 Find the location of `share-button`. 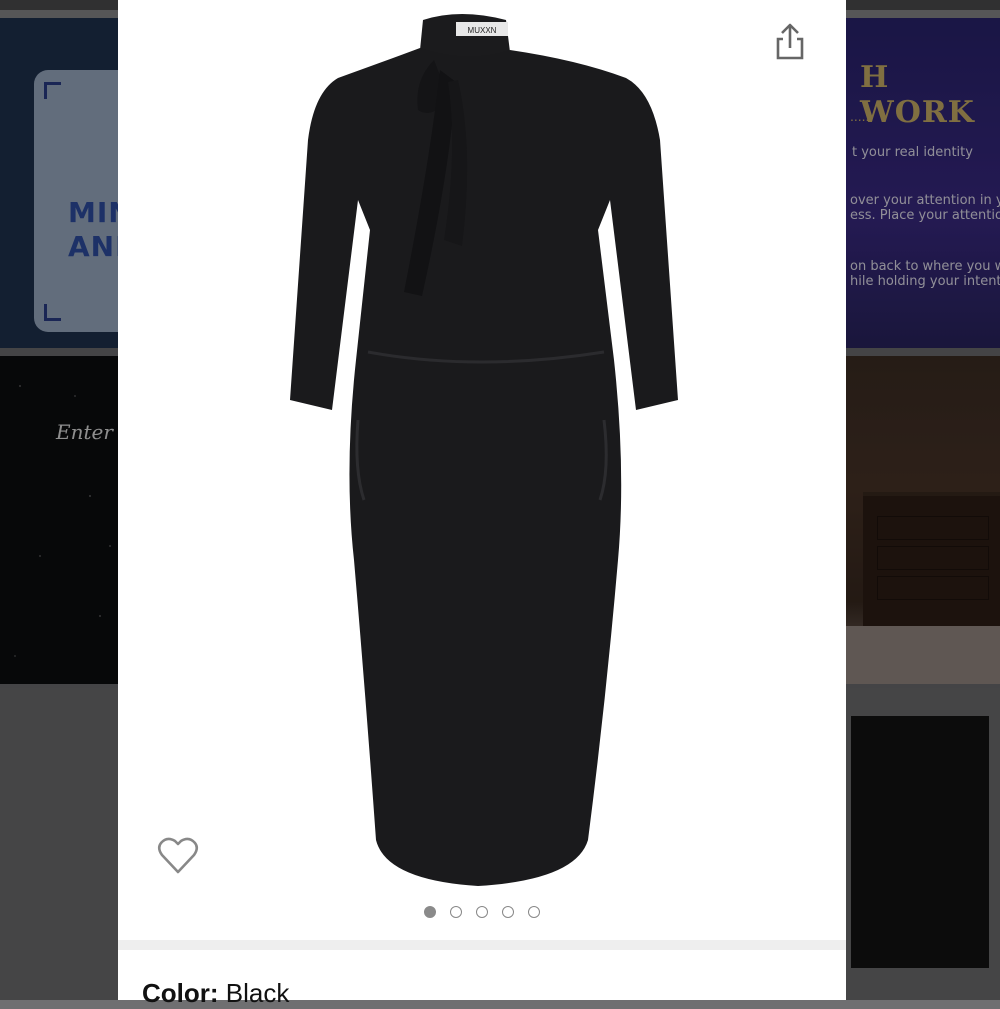

share-button is located at coordinates (790, 42).